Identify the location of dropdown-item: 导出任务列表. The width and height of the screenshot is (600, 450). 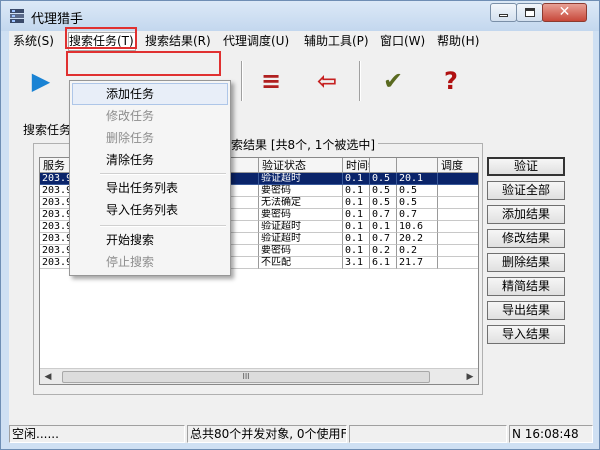
(150, 188).